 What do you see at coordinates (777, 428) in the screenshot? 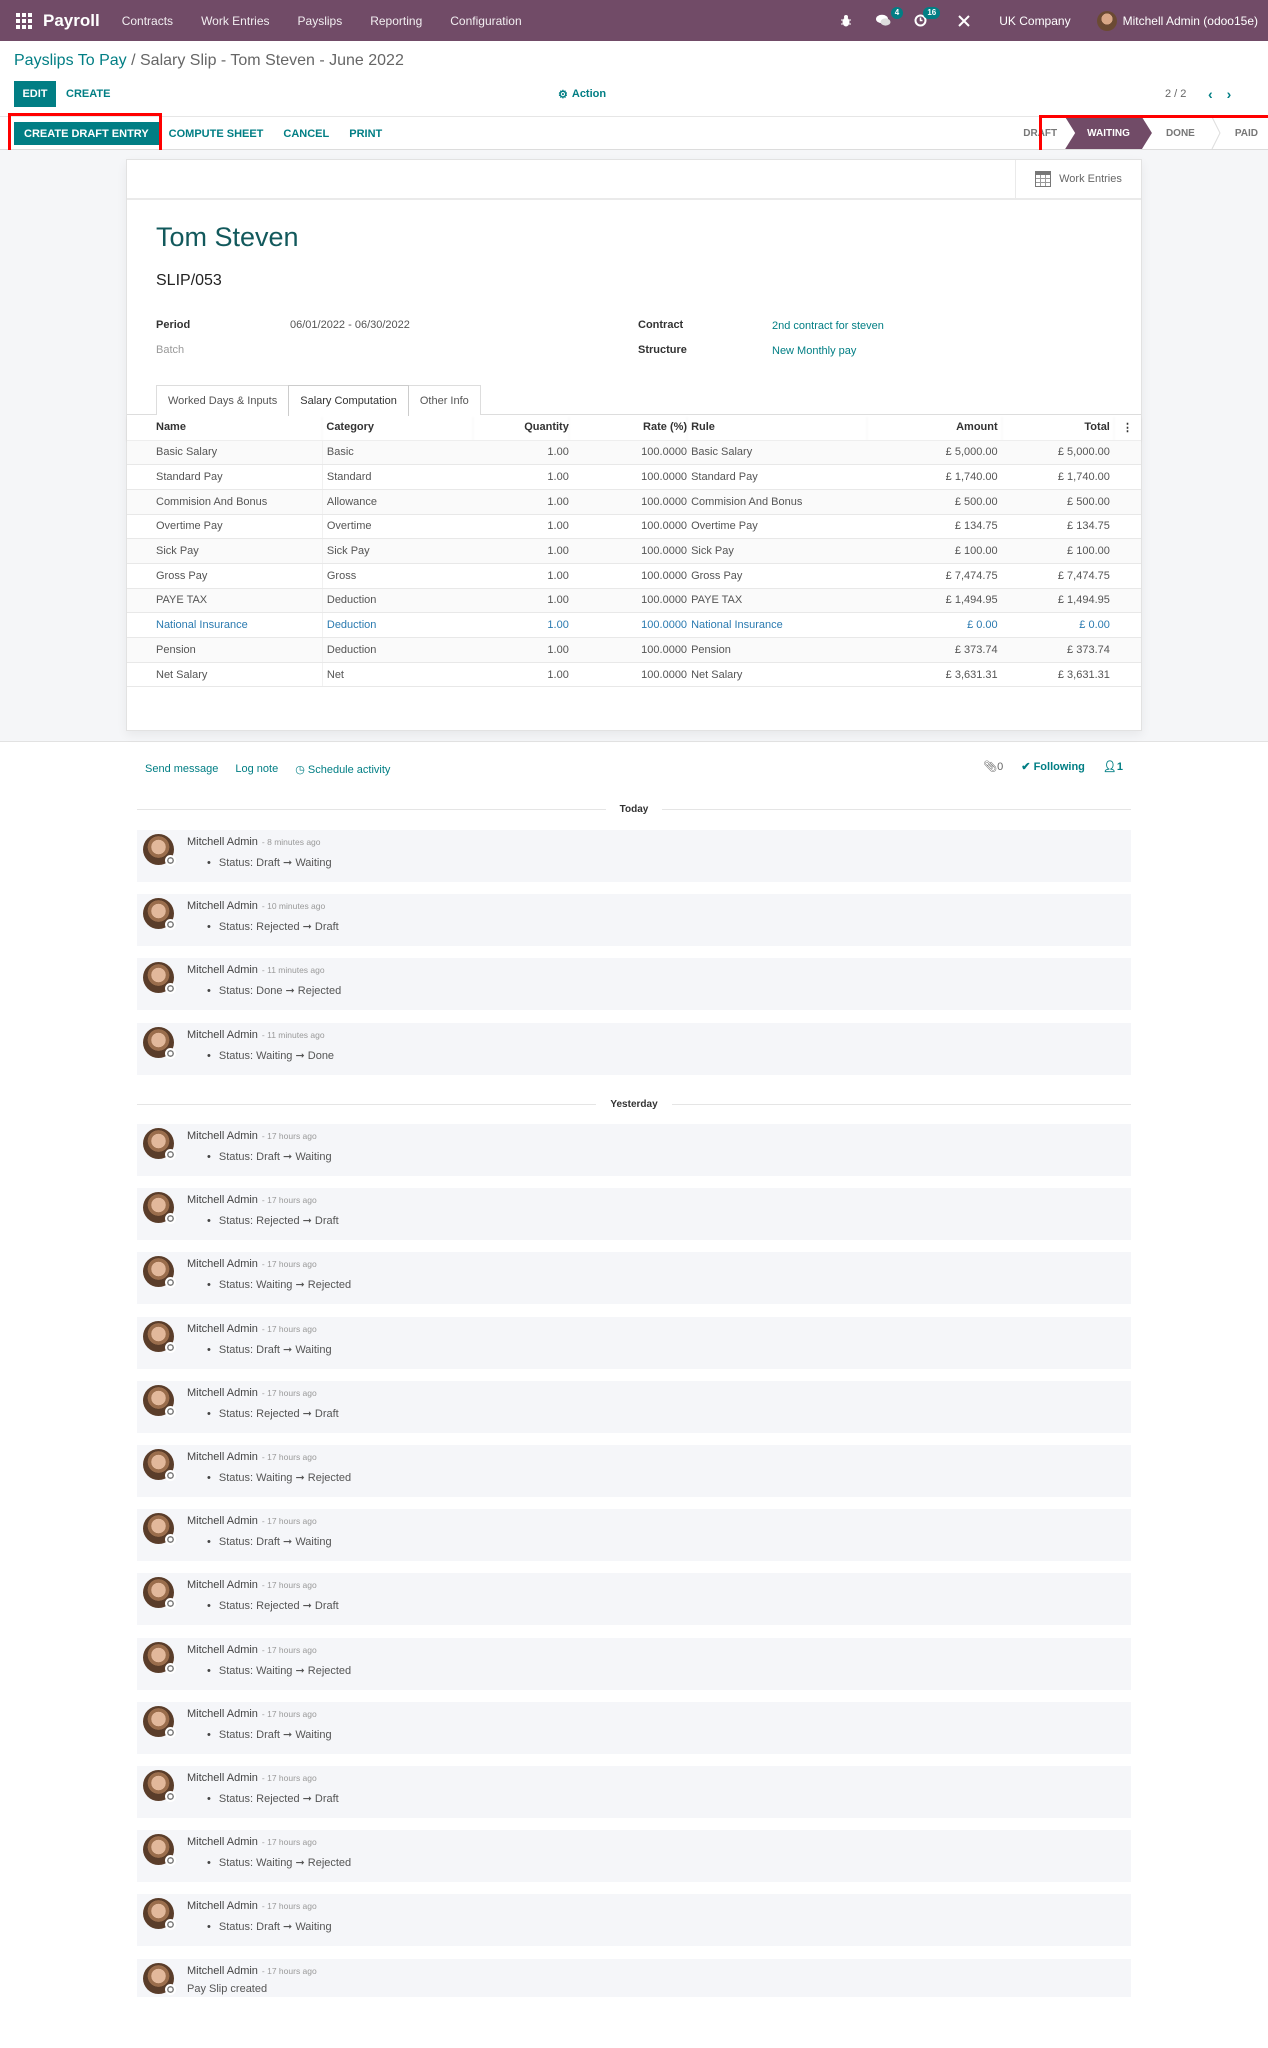
I see `column-header-rule: Rule` at bounding box center [777, 428].